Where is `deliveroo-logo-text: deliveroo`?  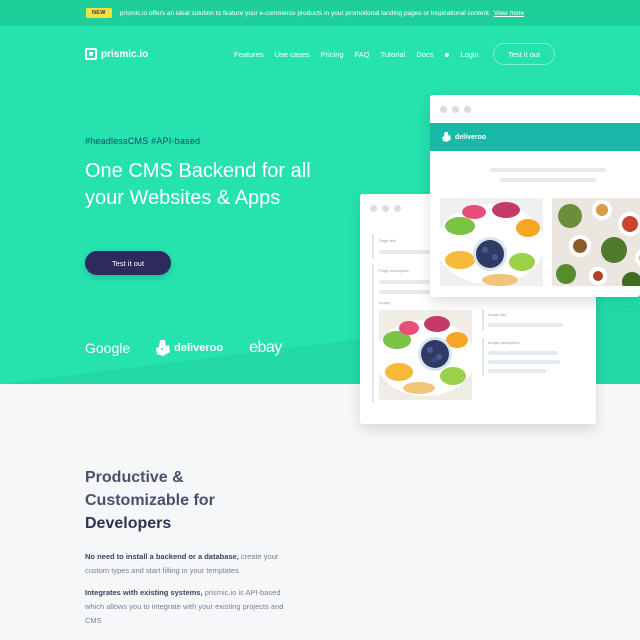
deliveroo-logo-text: deliveroo is located at coordinates (199, 348).